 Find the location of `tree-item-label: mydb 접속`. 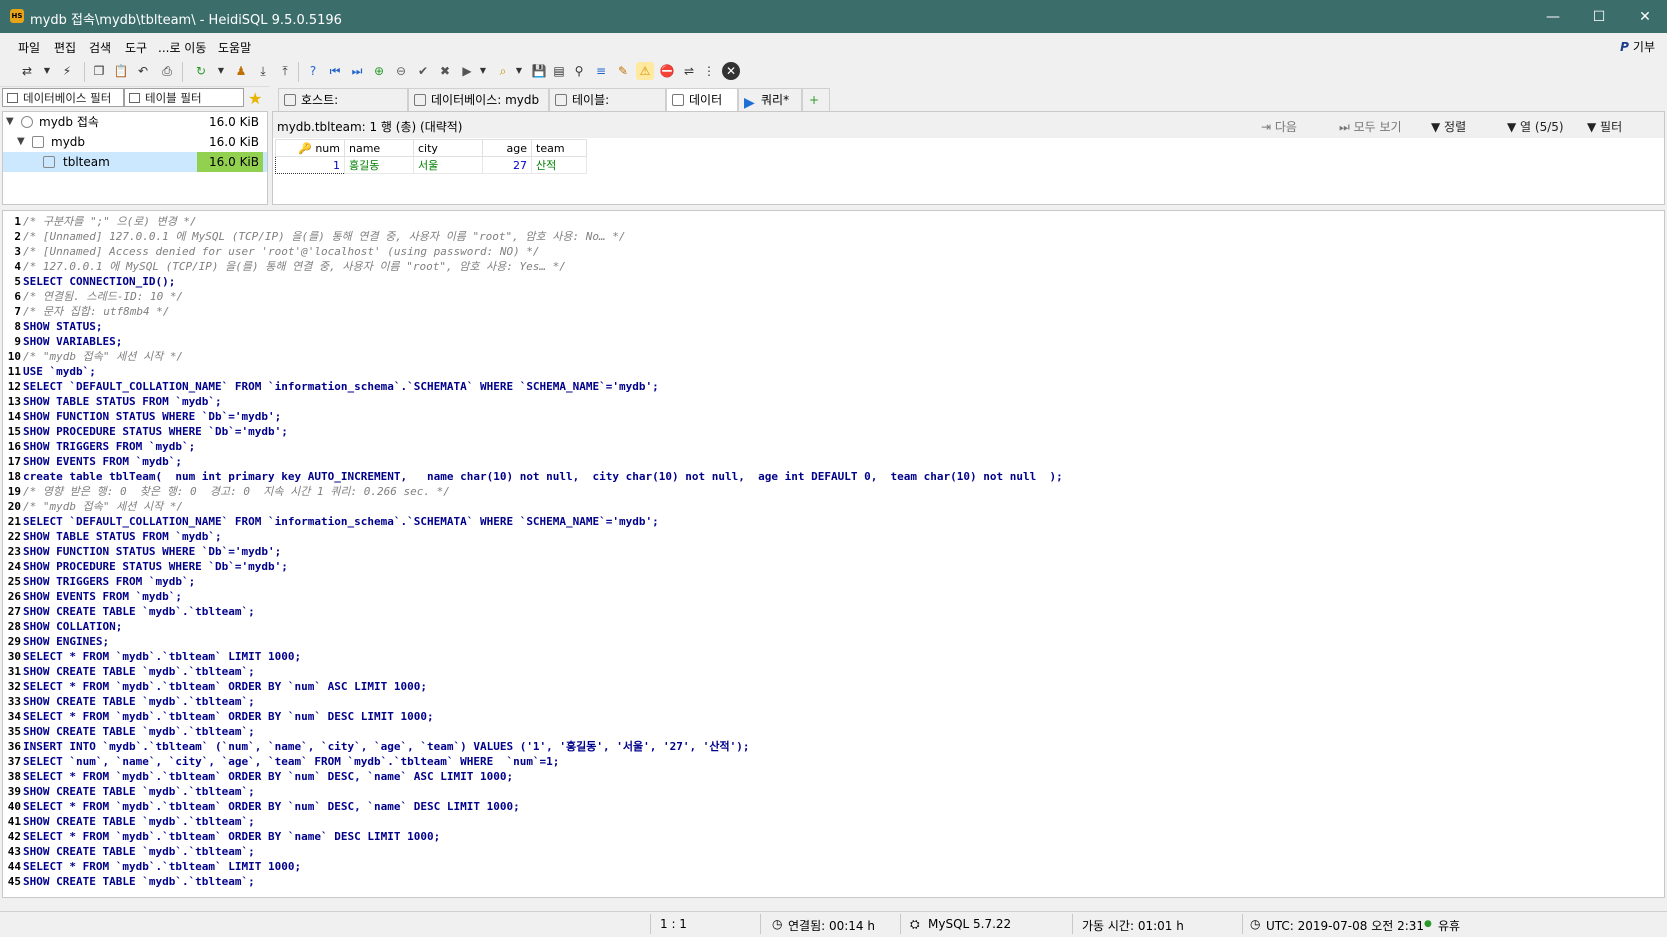

tree-item-label: mydb 접속 is located at coordinates (69, 122).